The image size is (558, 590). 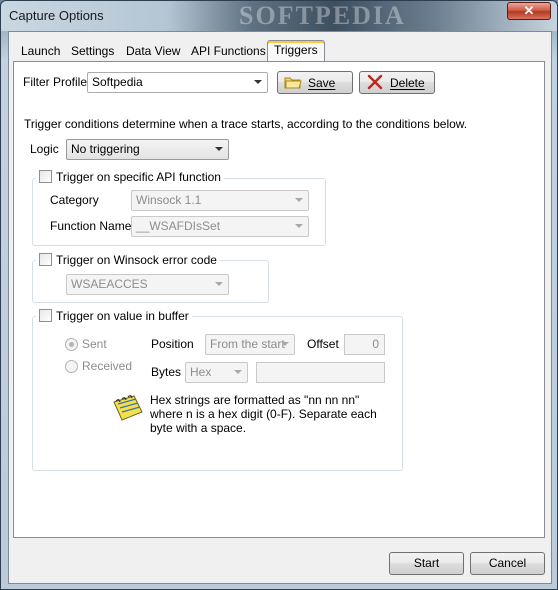 What do you see at coordinates (166, 372) in the screenshot?
I see `bytes-label: Bytes` at bounding box center [166, 372].